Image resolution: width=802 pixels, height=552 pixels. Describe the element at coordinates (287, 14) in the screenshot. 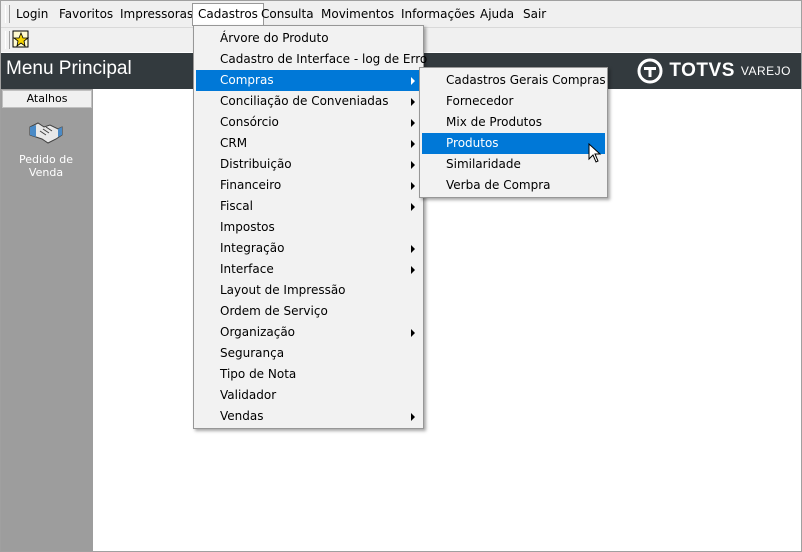

I see `menu-consulta: Consulta` at that location.